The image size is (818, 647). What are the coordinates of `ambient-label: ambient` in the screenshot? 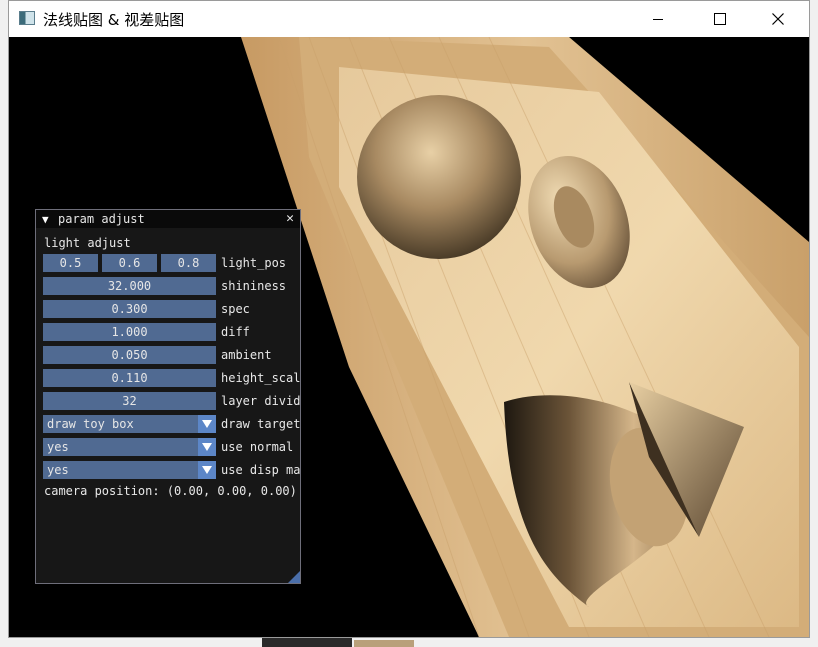 It's located at (246, 355).